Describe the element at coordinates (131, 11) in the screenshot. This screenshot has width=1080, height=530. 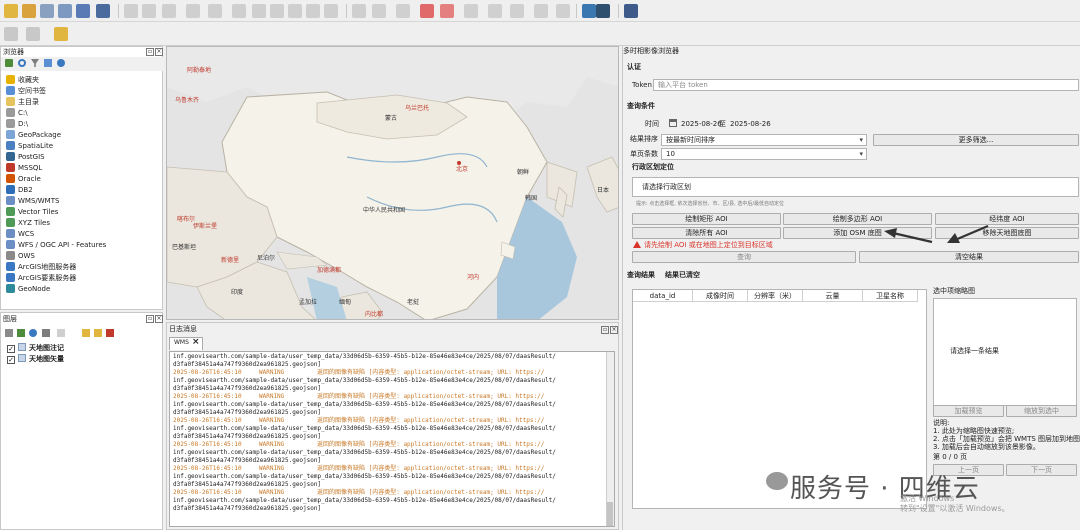
I see `pen-icon` at that location.